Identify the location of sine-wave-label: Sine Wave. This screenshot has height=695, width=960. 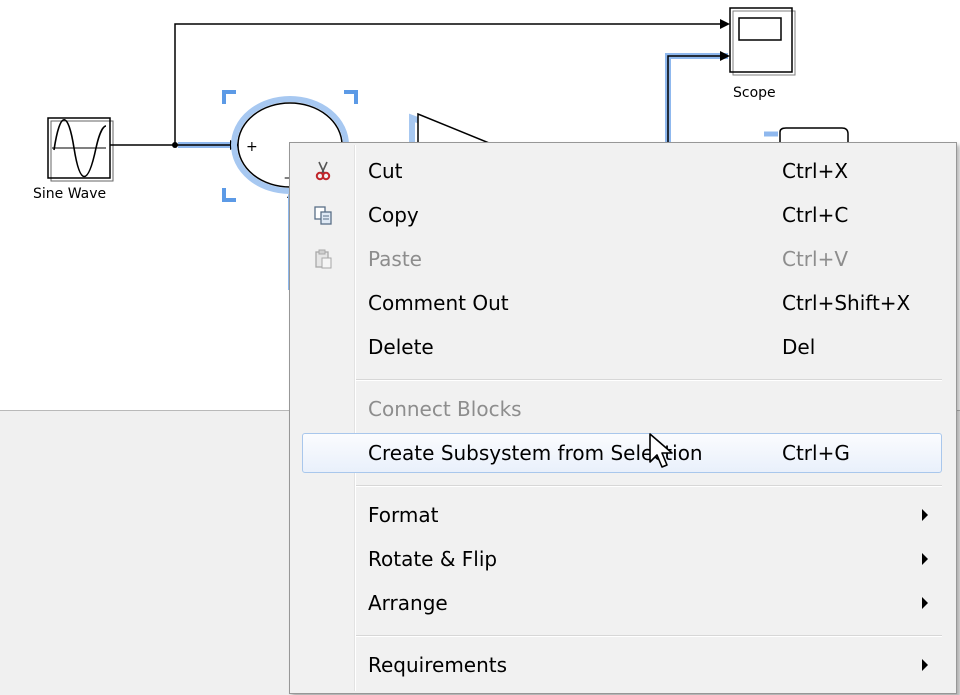
(70, 194).